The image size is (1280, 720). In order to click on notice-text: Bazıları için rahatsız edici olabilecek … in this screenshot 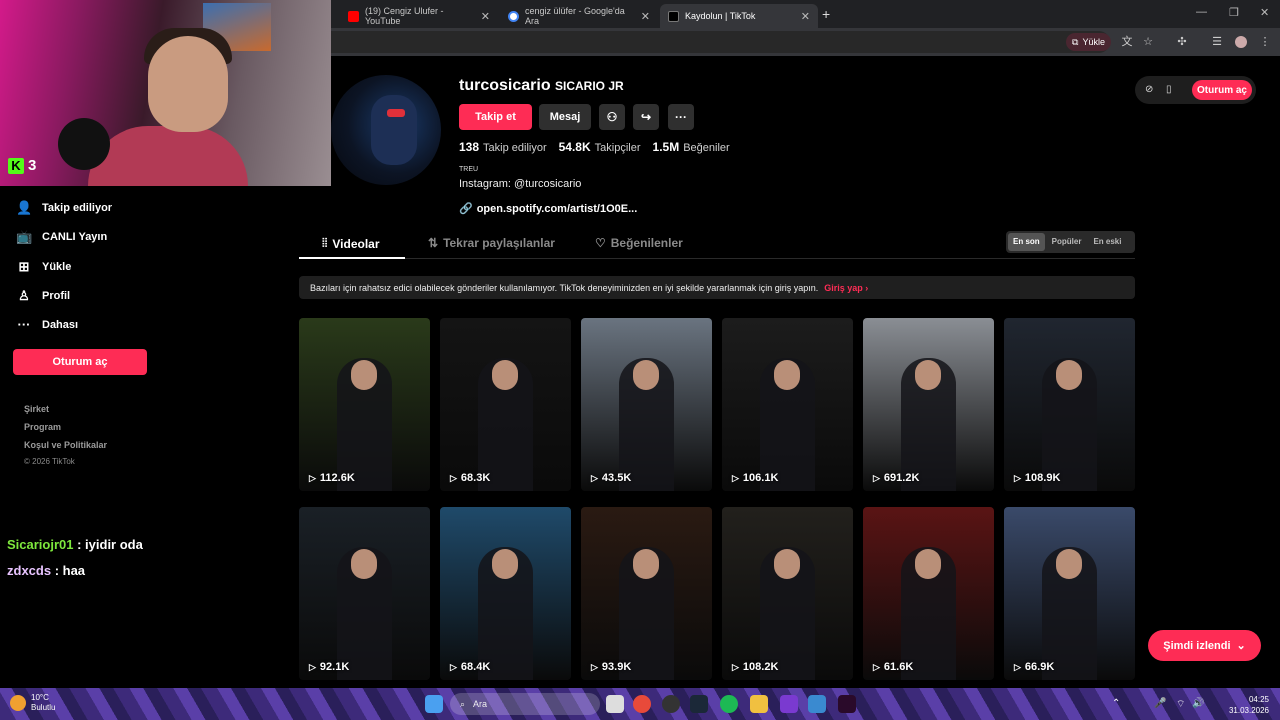, I will do `click(564, 287)`.